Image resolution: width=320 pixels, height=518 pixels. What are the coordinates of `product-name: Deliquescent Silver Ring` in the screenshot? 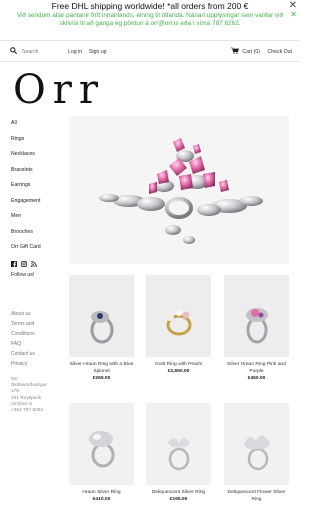 It's located at (178, 492).